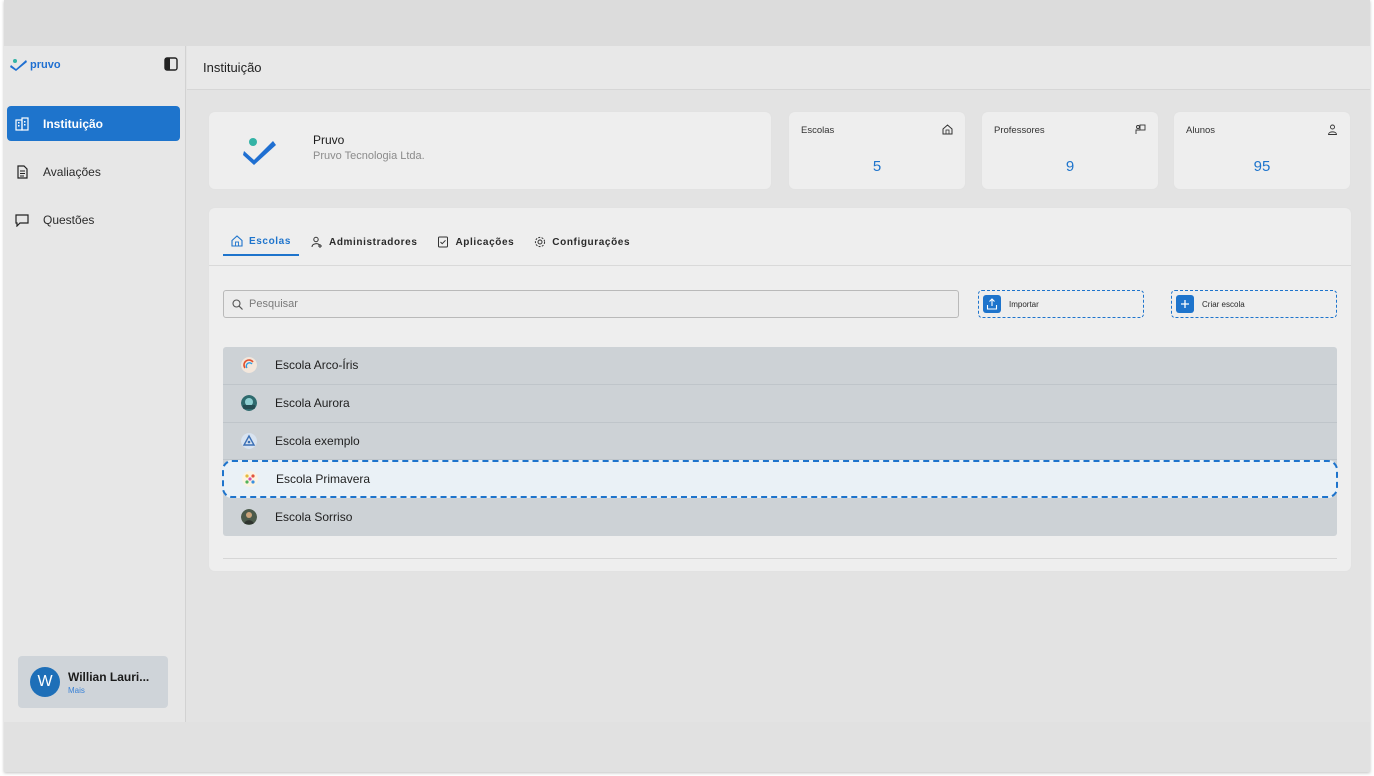  Describe the element at coordinates (591, 242) in the screenshot. I see `tab-label: Configurações` at that location.